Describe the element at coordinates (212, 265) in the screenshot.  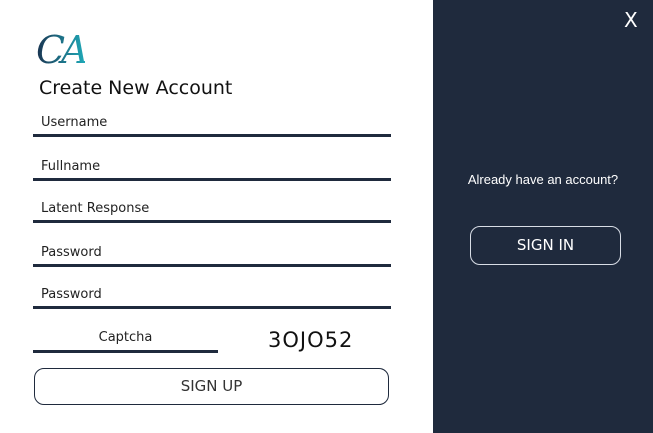
I see `password-underline` at that location.